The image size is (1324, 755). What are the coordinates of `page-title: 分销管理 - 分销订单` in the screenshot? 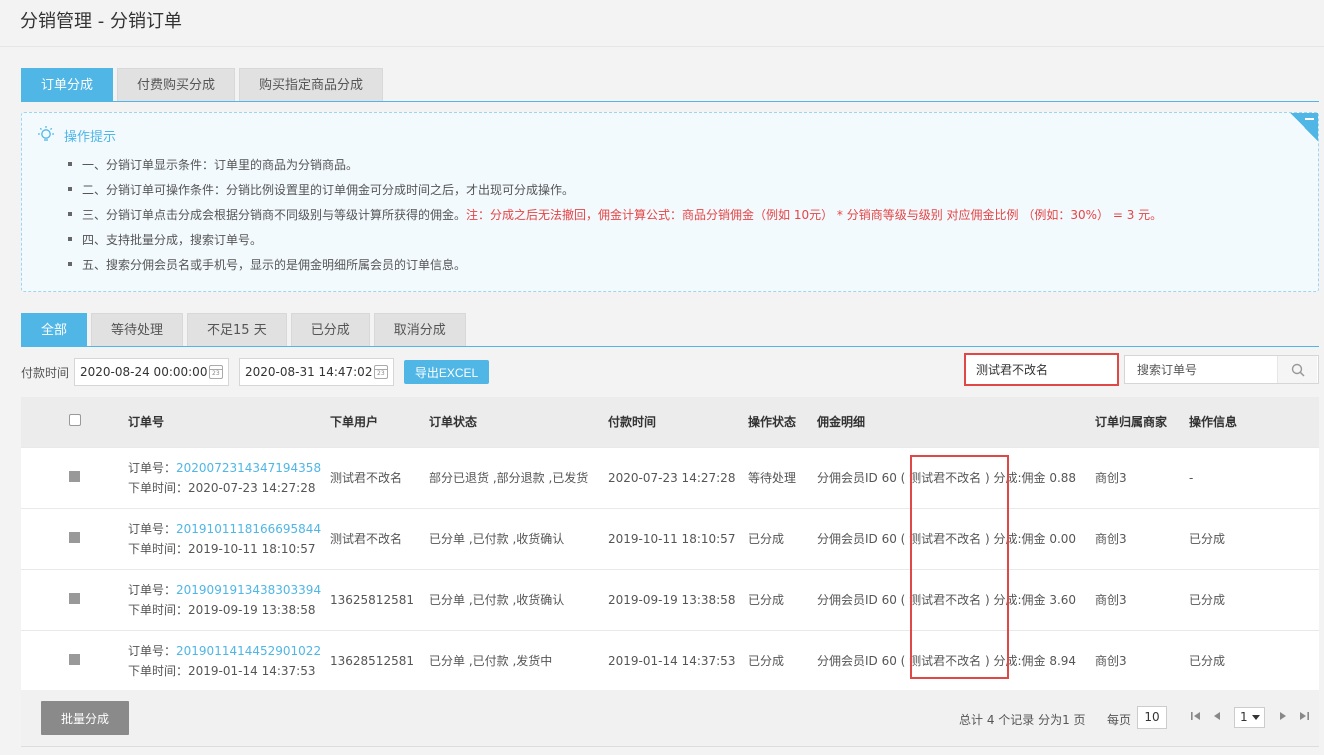 It's located at (101, 21).